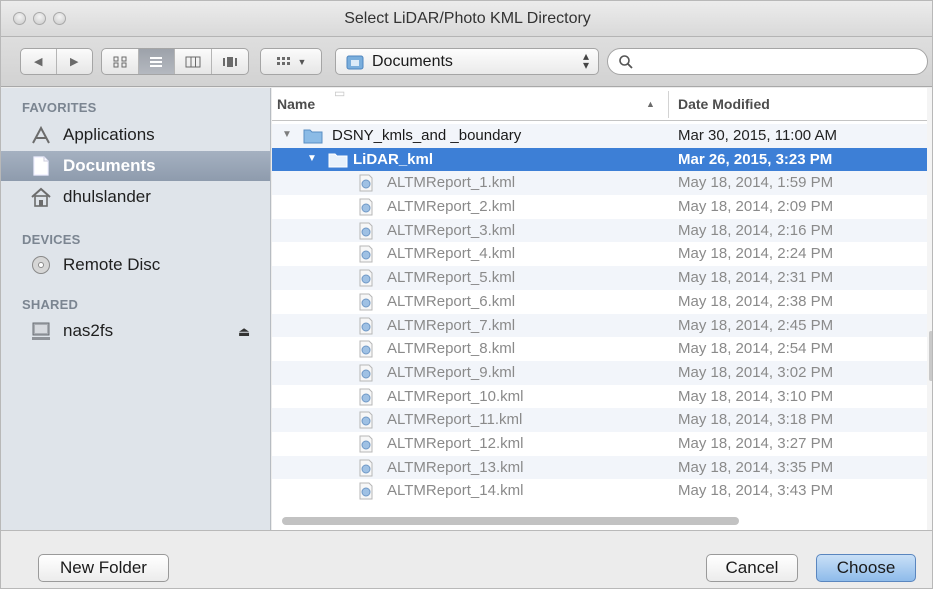 This screenshot has width=933, height=589. What do you see at coordinates (929, 309) in the screenshot?
I see `vertical-scroll-track` at bounding box center [929, 309].